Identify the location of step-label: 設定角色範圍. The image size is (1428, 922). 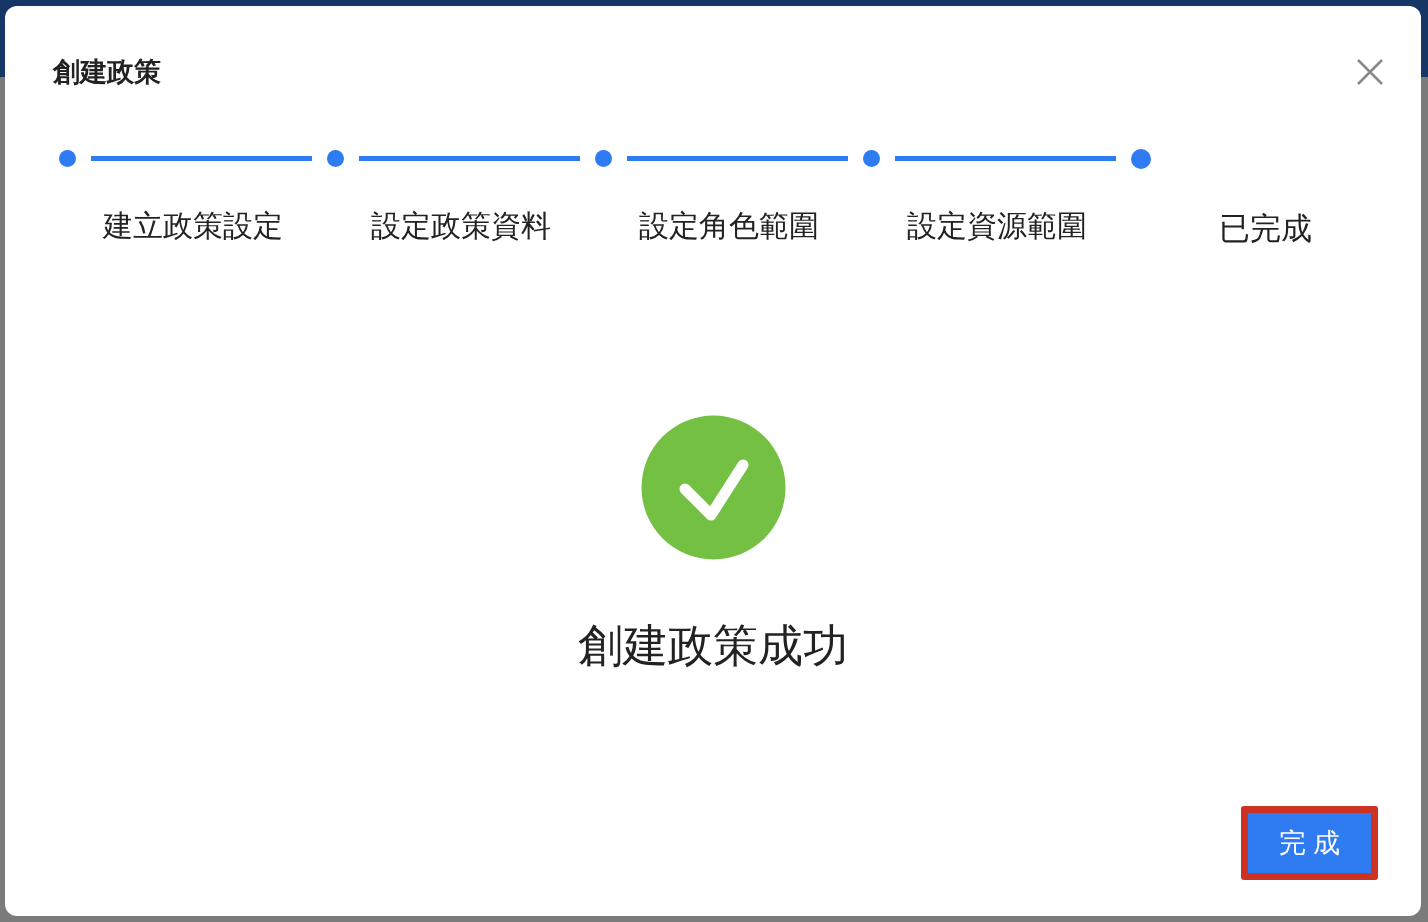
(729, 225).